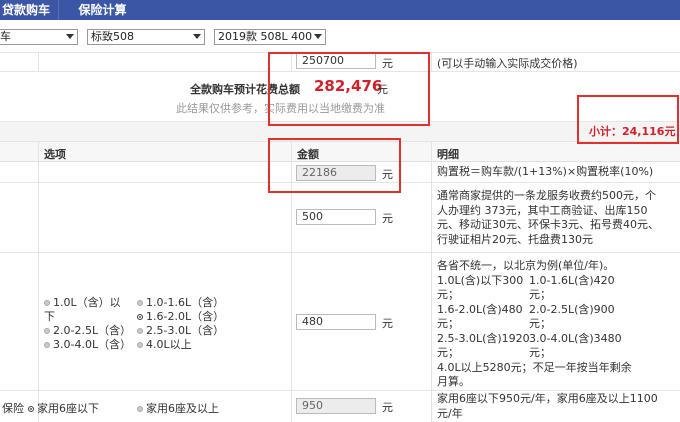 The height and width of the screenshot is (422, 680). Describe the element at coordinates (572, 309) in the screenshot. I see `detail-line: 2.0-2.5L(含)900` at that location.